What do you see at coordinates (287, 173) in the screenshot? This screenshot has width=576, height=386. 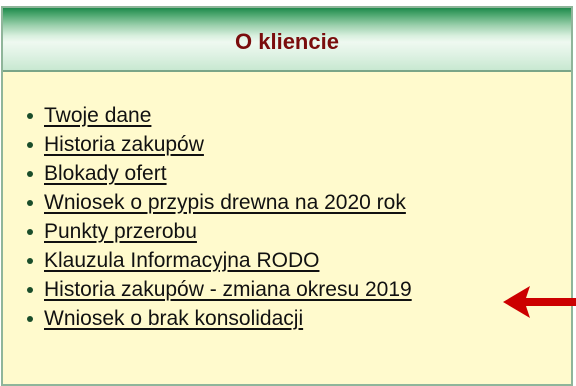 I see `menu-item-blokady-ofert: Blokady ofert` at bounding box center [287, 173].